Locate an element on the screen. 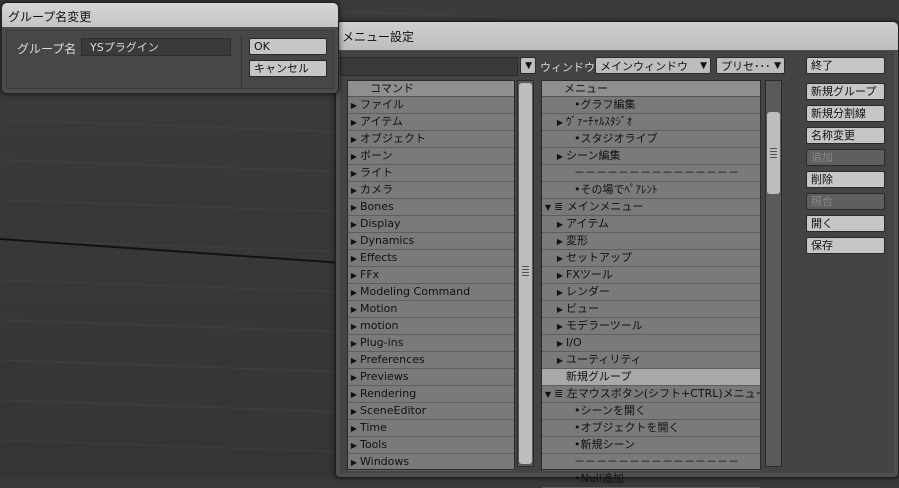 This screenshot has height=488, width=899. command-list-item: ▶ ボーン is located at coordinates (431, 156).